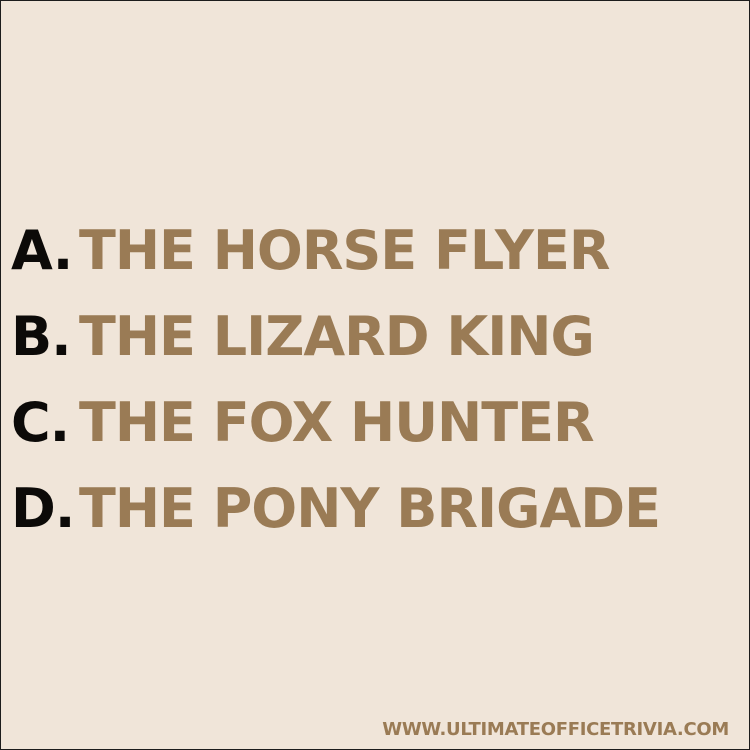 This screenshot has width=750, height=750. I want to click on option-letter: C., so click(40, 422).